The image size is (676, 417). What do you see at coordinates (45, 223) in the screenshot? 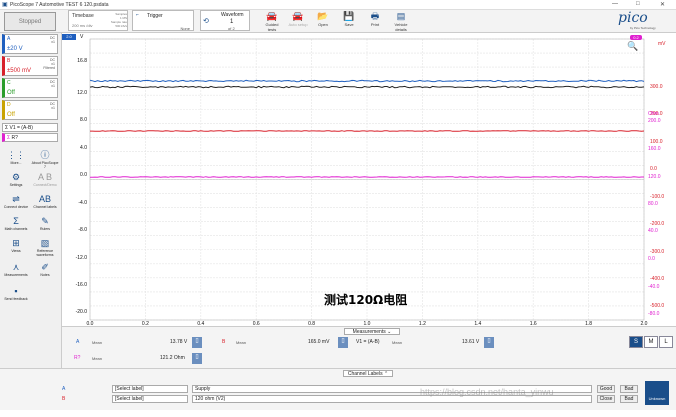
I see `rulers-button: ✎ Rulers` at bounding box center [45, 223].